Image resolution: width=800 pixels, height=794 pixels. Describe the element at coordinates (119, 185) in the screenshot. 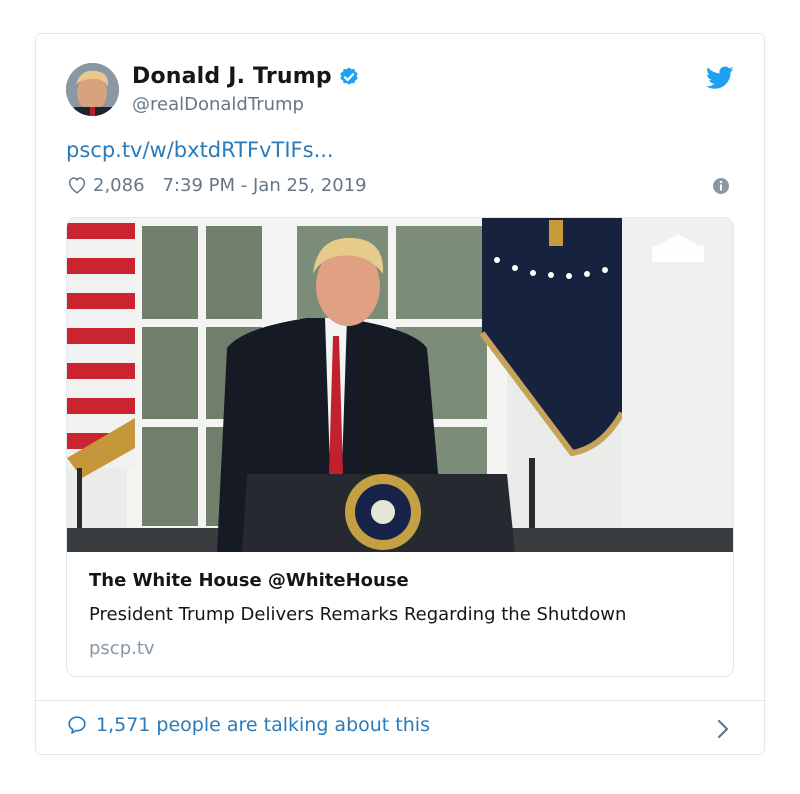

I see `like-count: 2,086` at that location.